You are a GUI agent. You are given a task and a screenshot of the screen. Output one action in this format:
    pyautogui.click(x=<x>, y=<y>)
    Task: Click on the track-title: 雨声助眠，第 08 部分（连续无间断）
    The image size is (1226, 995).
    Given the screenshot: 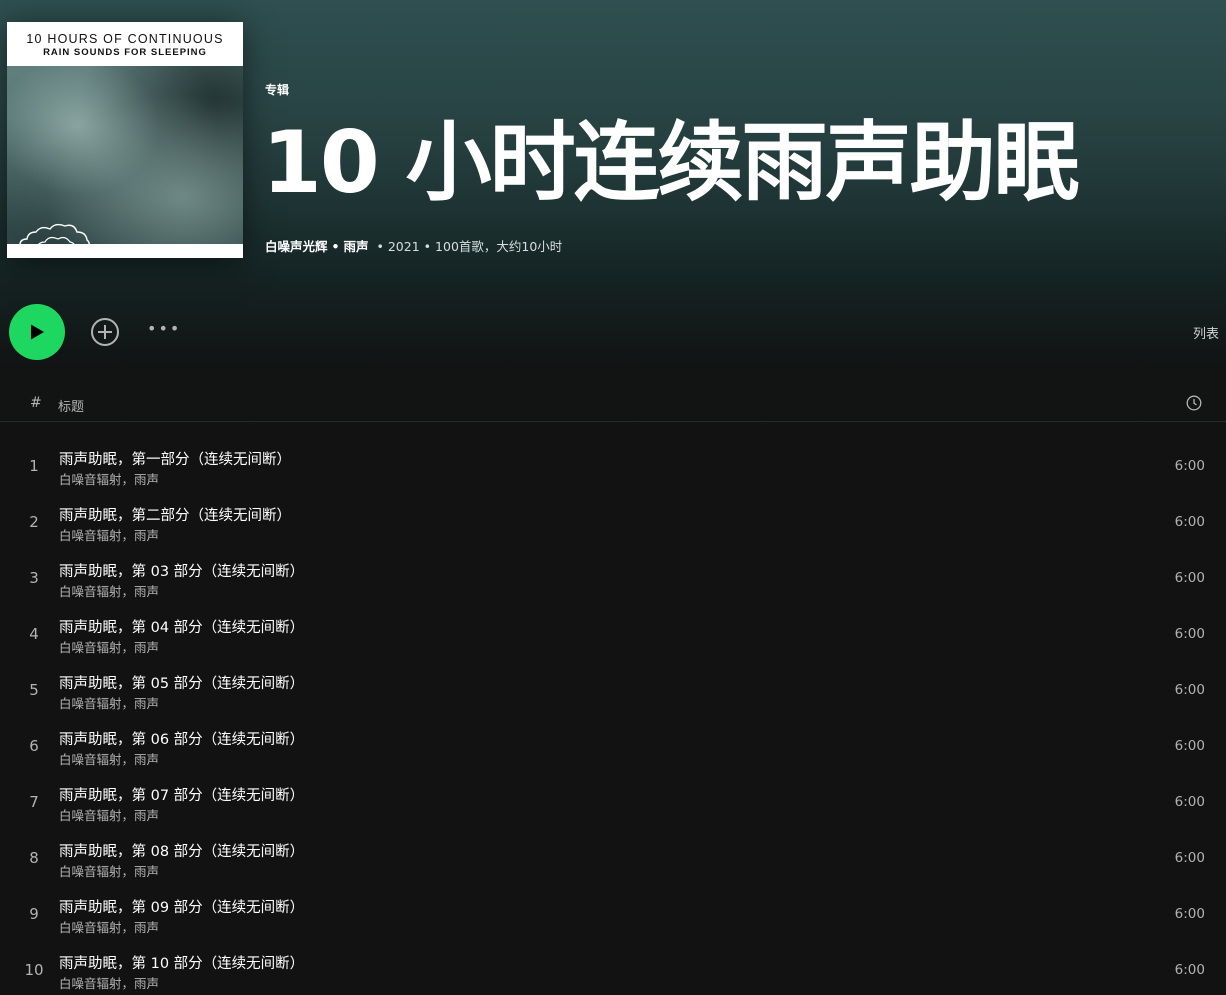 What is the action you would take?
    pyautogui.click(x=181, y=850)
    